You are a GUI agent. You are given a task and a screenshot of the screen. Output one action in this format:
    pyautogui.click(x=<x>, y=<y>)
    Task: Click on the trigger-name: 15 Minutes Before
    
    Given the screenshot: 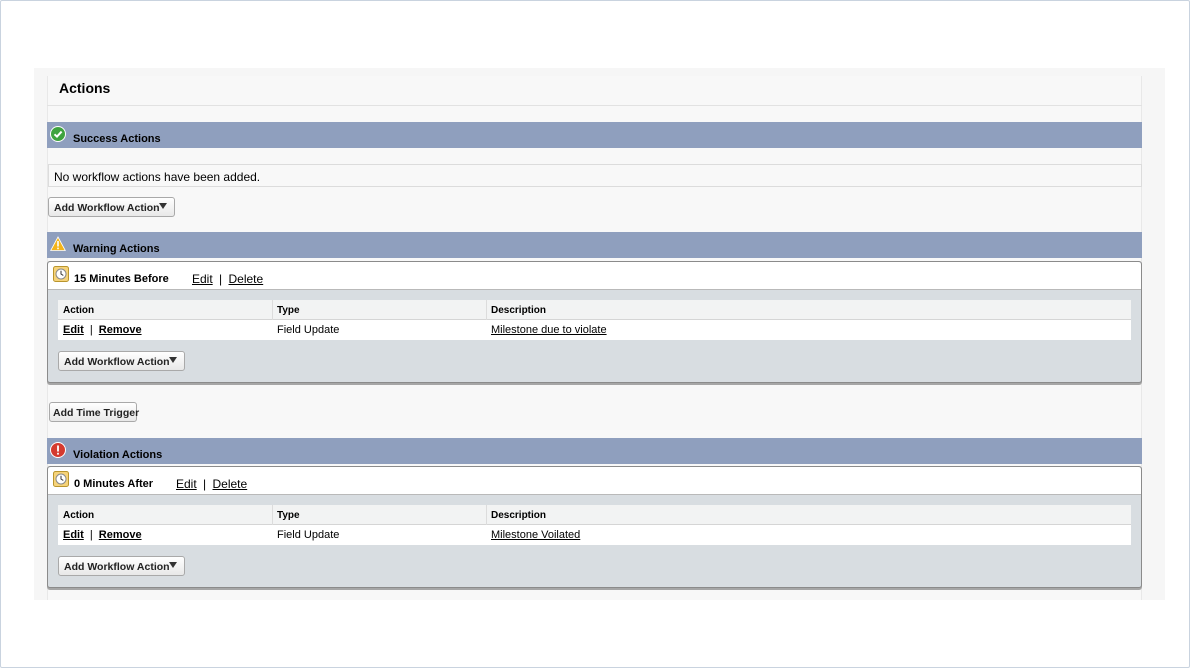 What is the action you would take?
    pyautogui.click(x=121, y=279)
    